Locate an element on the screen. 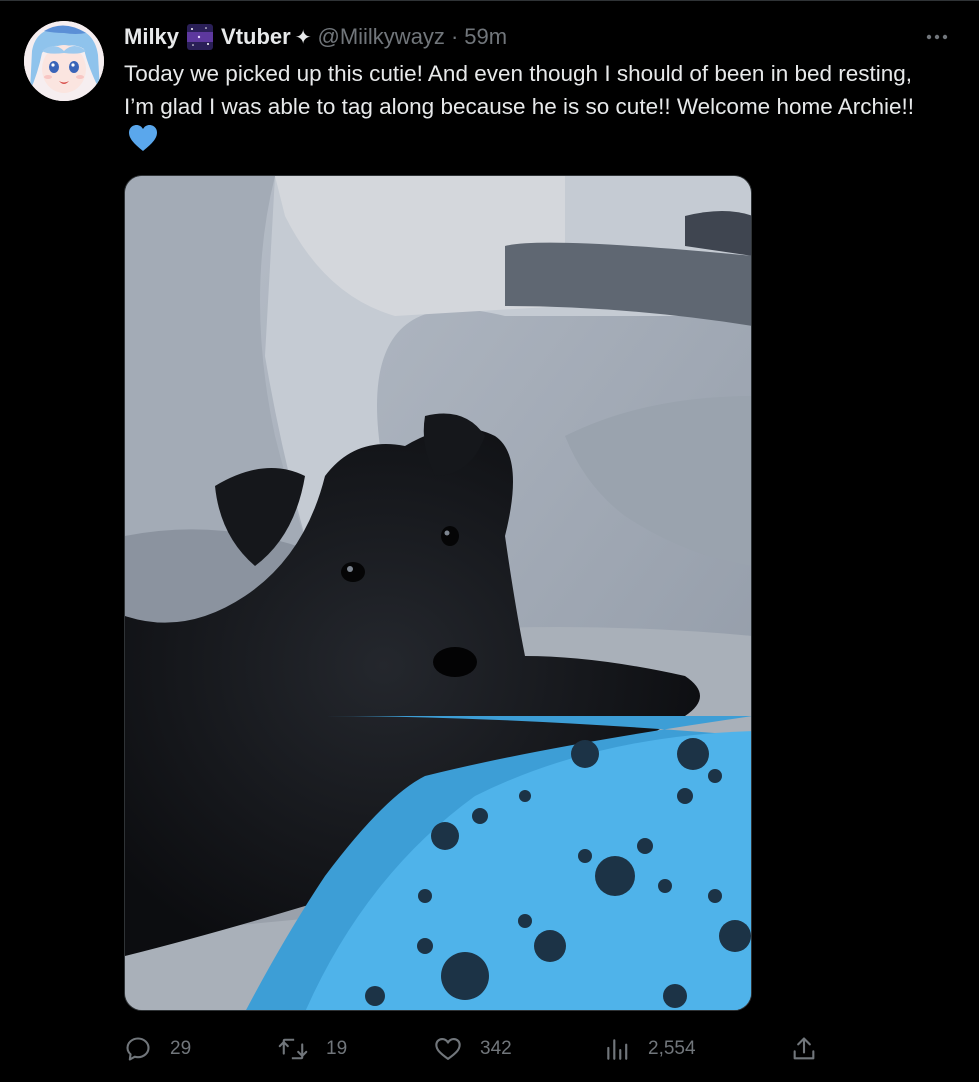  display-name: Milky is located at coordinates (151, 37).